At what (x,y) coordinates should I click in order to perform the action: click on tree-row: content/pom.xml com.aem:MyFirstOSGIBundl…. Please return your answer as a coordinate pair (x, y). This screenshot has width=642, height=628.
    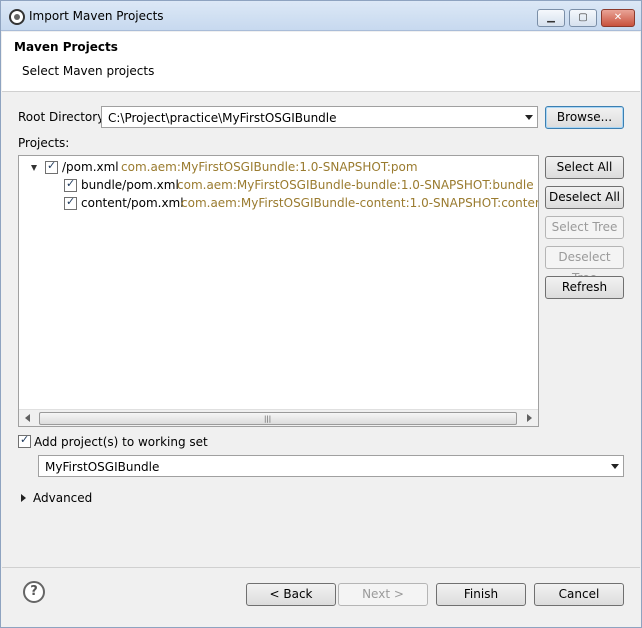
    Looking at the image, I should click on (278, 203).